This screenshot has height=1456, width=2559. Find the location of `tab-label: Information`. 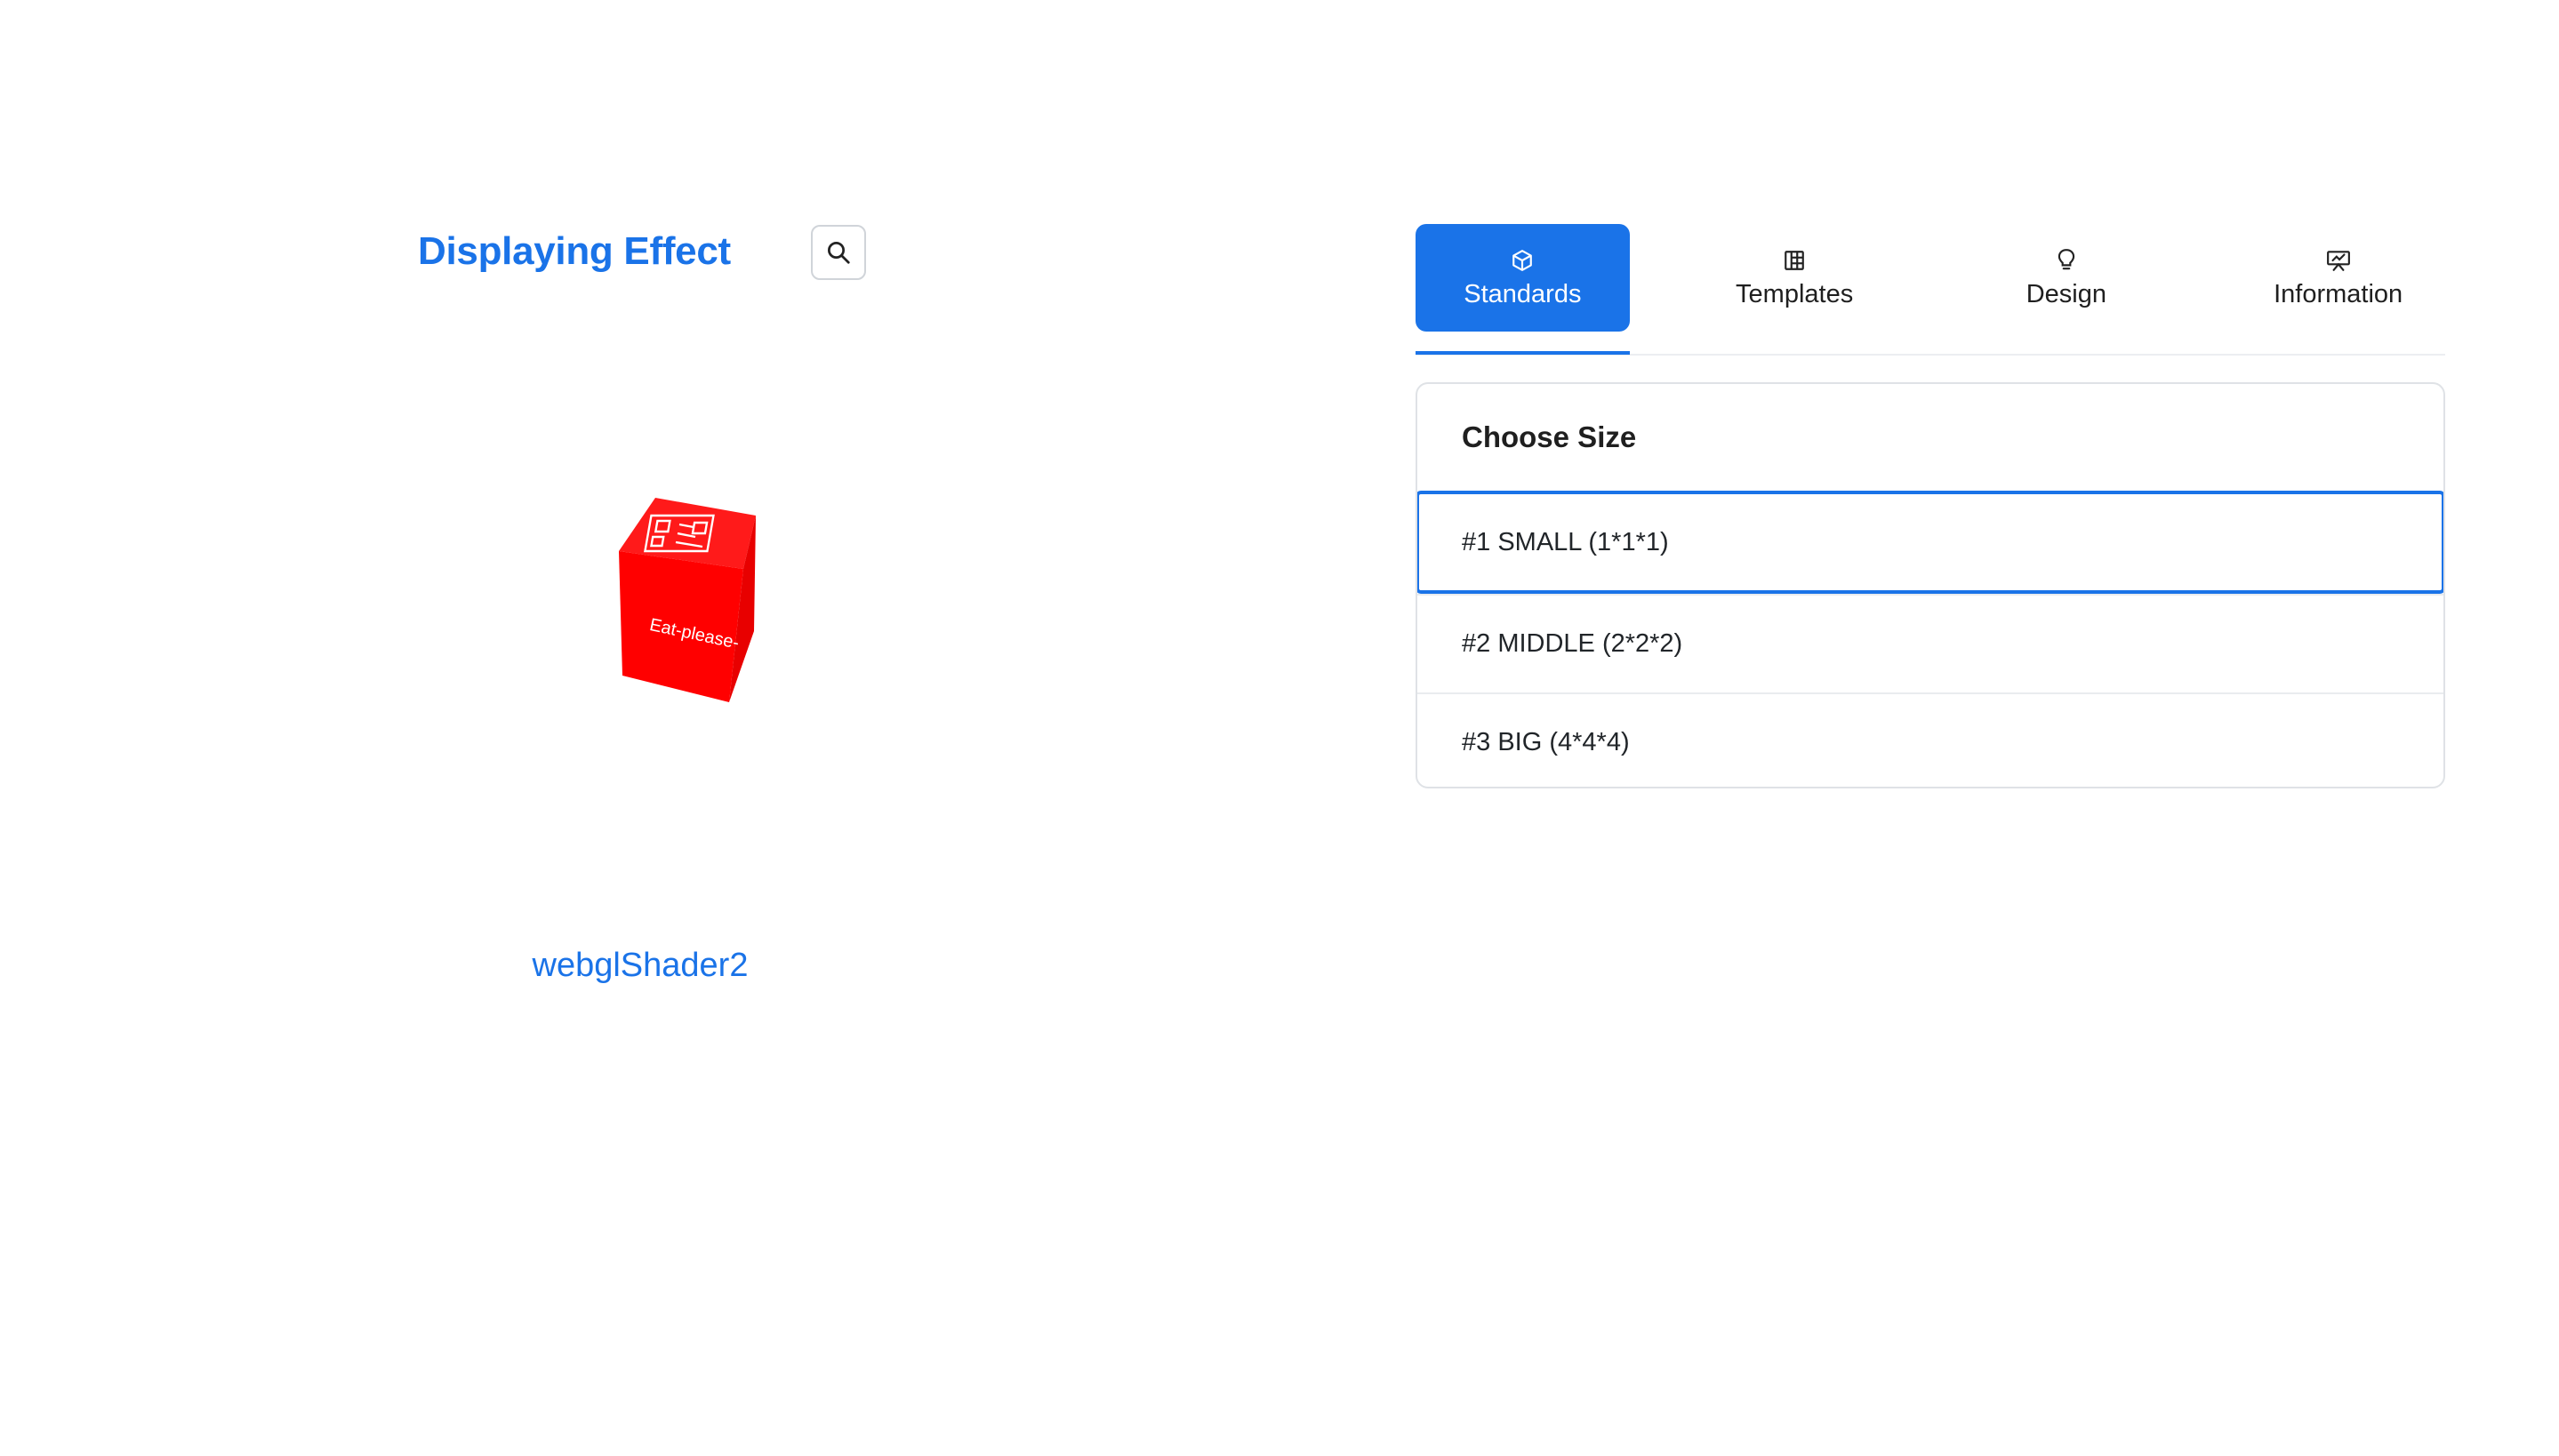

tab-label: Information is located at coordinates (2338, 294).